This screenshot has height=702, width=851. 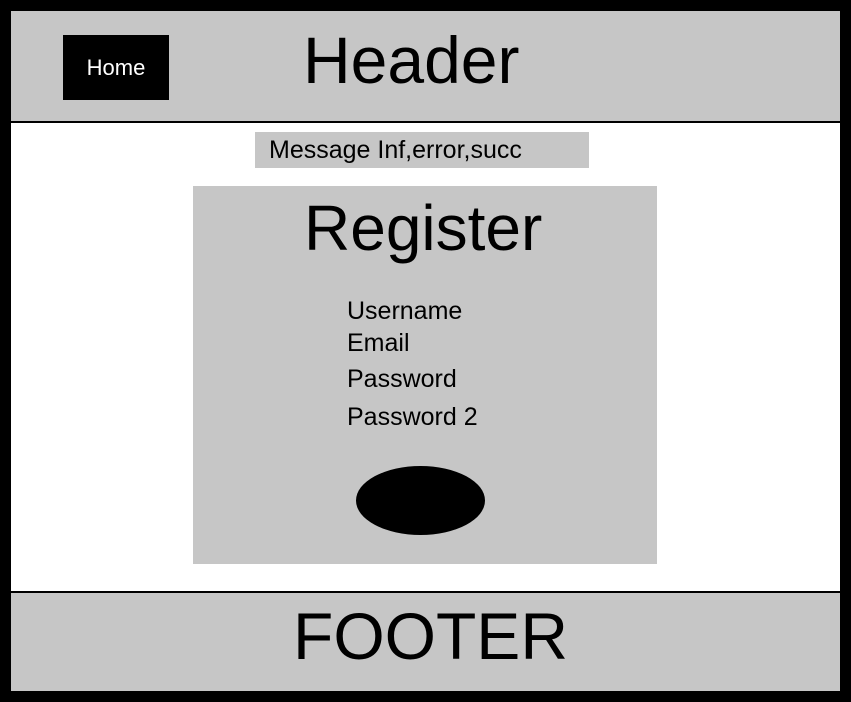 What do you see at coordinates (420, 500) in the screenshot?
I see `register-submit-button` at bounding box center [420, 500].